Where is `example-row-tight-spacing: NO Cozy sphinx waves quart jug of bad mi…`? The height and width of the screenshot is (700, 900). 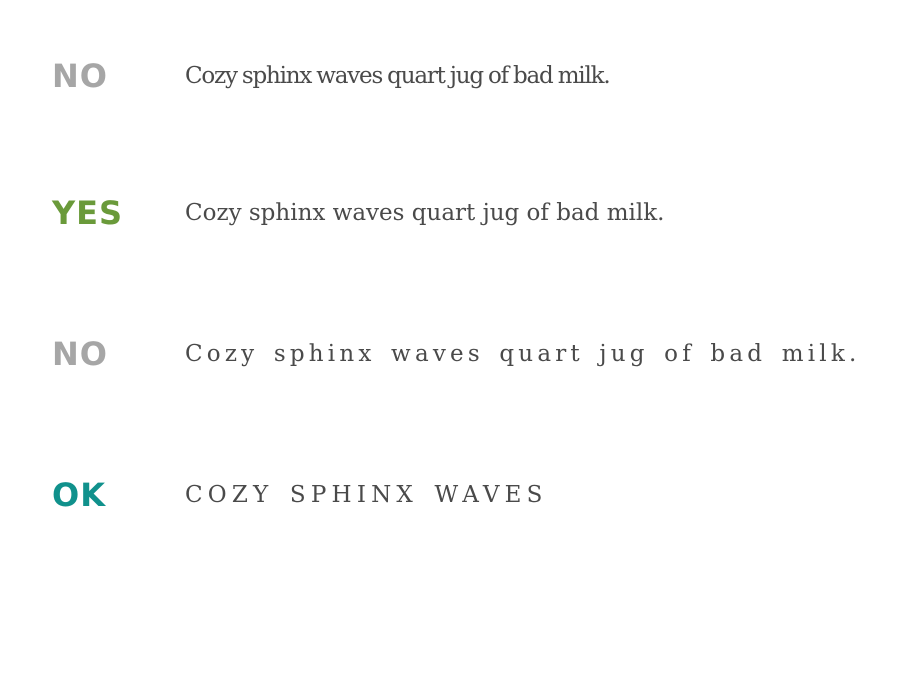
example-row-tight-spacing: NO Cozy sphinx waves quart jug of bad mi… is located at coordinates (450, 86).